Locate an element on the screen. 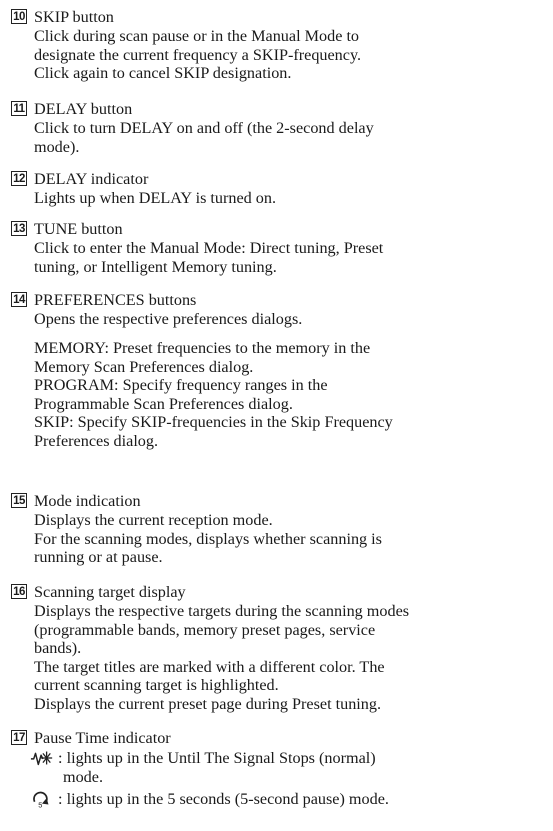  description-line: Preferences dialog. is located at coordinates (96, 440).